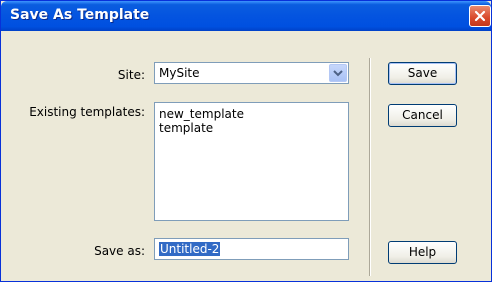  Describe the element at coordinates (119, 251) in the screenshot. I see `save-as-label: Save as:` at that location.